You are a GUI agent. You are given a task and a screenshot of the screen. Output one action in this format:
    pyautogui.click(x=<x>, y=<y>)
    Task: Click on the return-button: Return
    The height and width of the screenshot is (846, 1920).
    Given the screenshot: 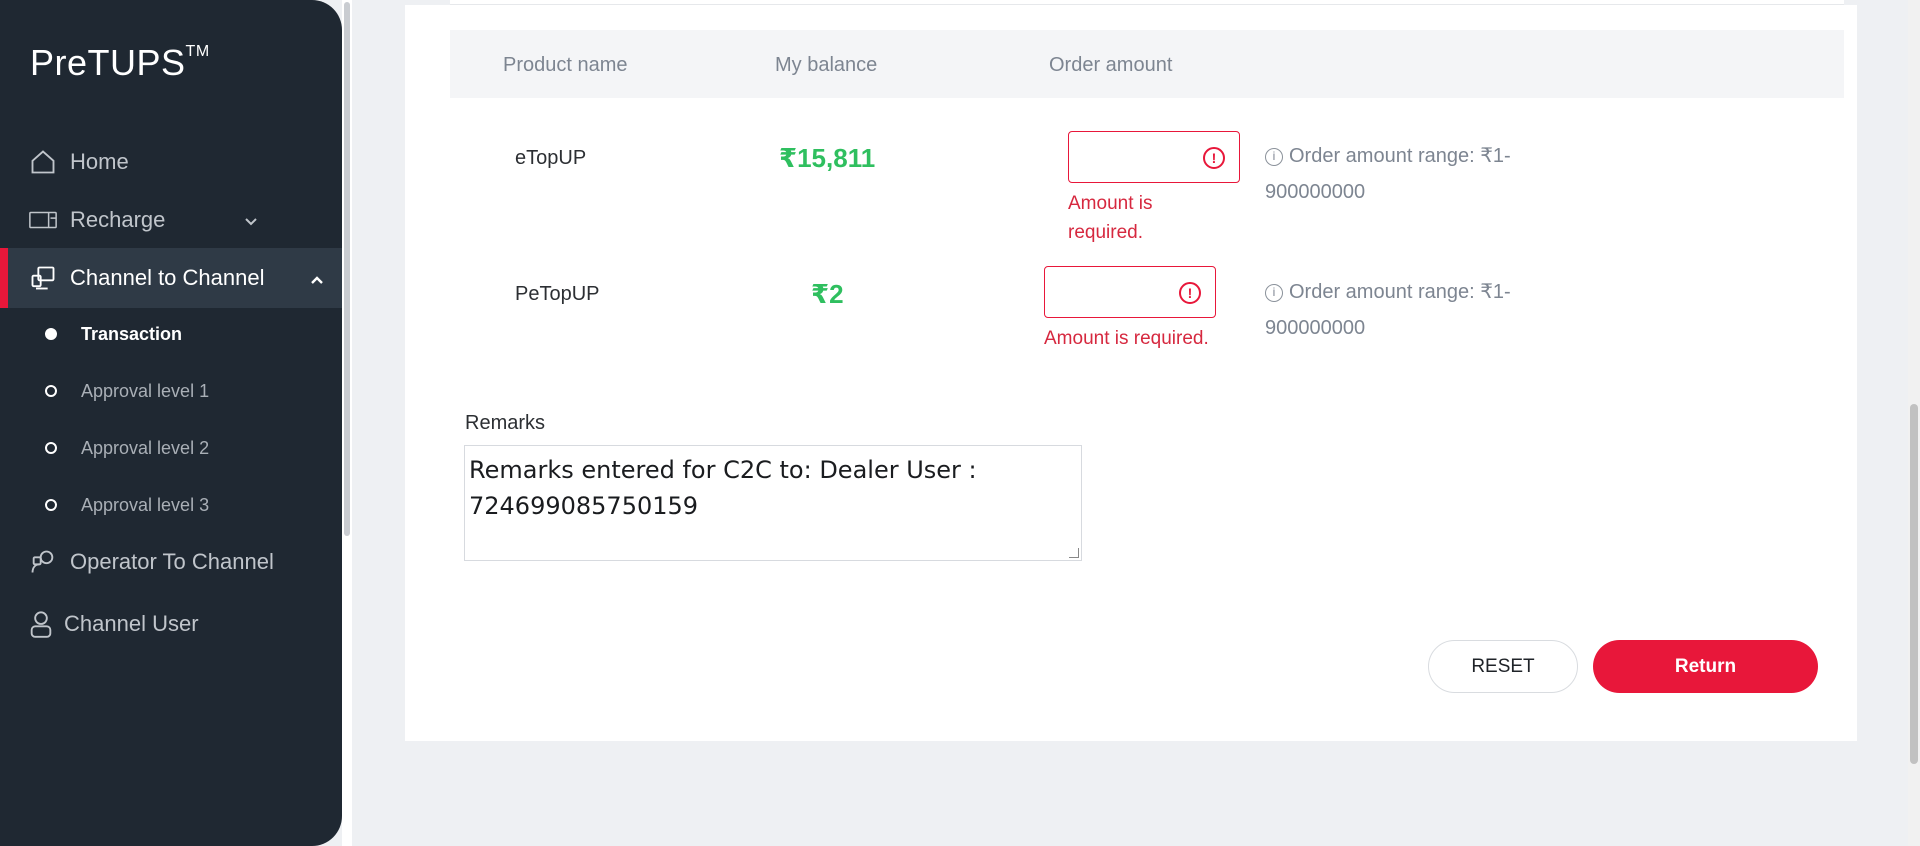 What is the action you would take?
    pyautogui.click(x=1705, y=666)
    